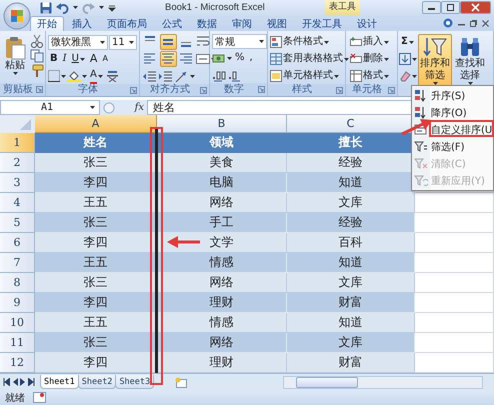  What do you see at coordinates (369, 59) in the screenshot?
I see `ribbon-menu-button: 删除` at bounding box center [369, 59].